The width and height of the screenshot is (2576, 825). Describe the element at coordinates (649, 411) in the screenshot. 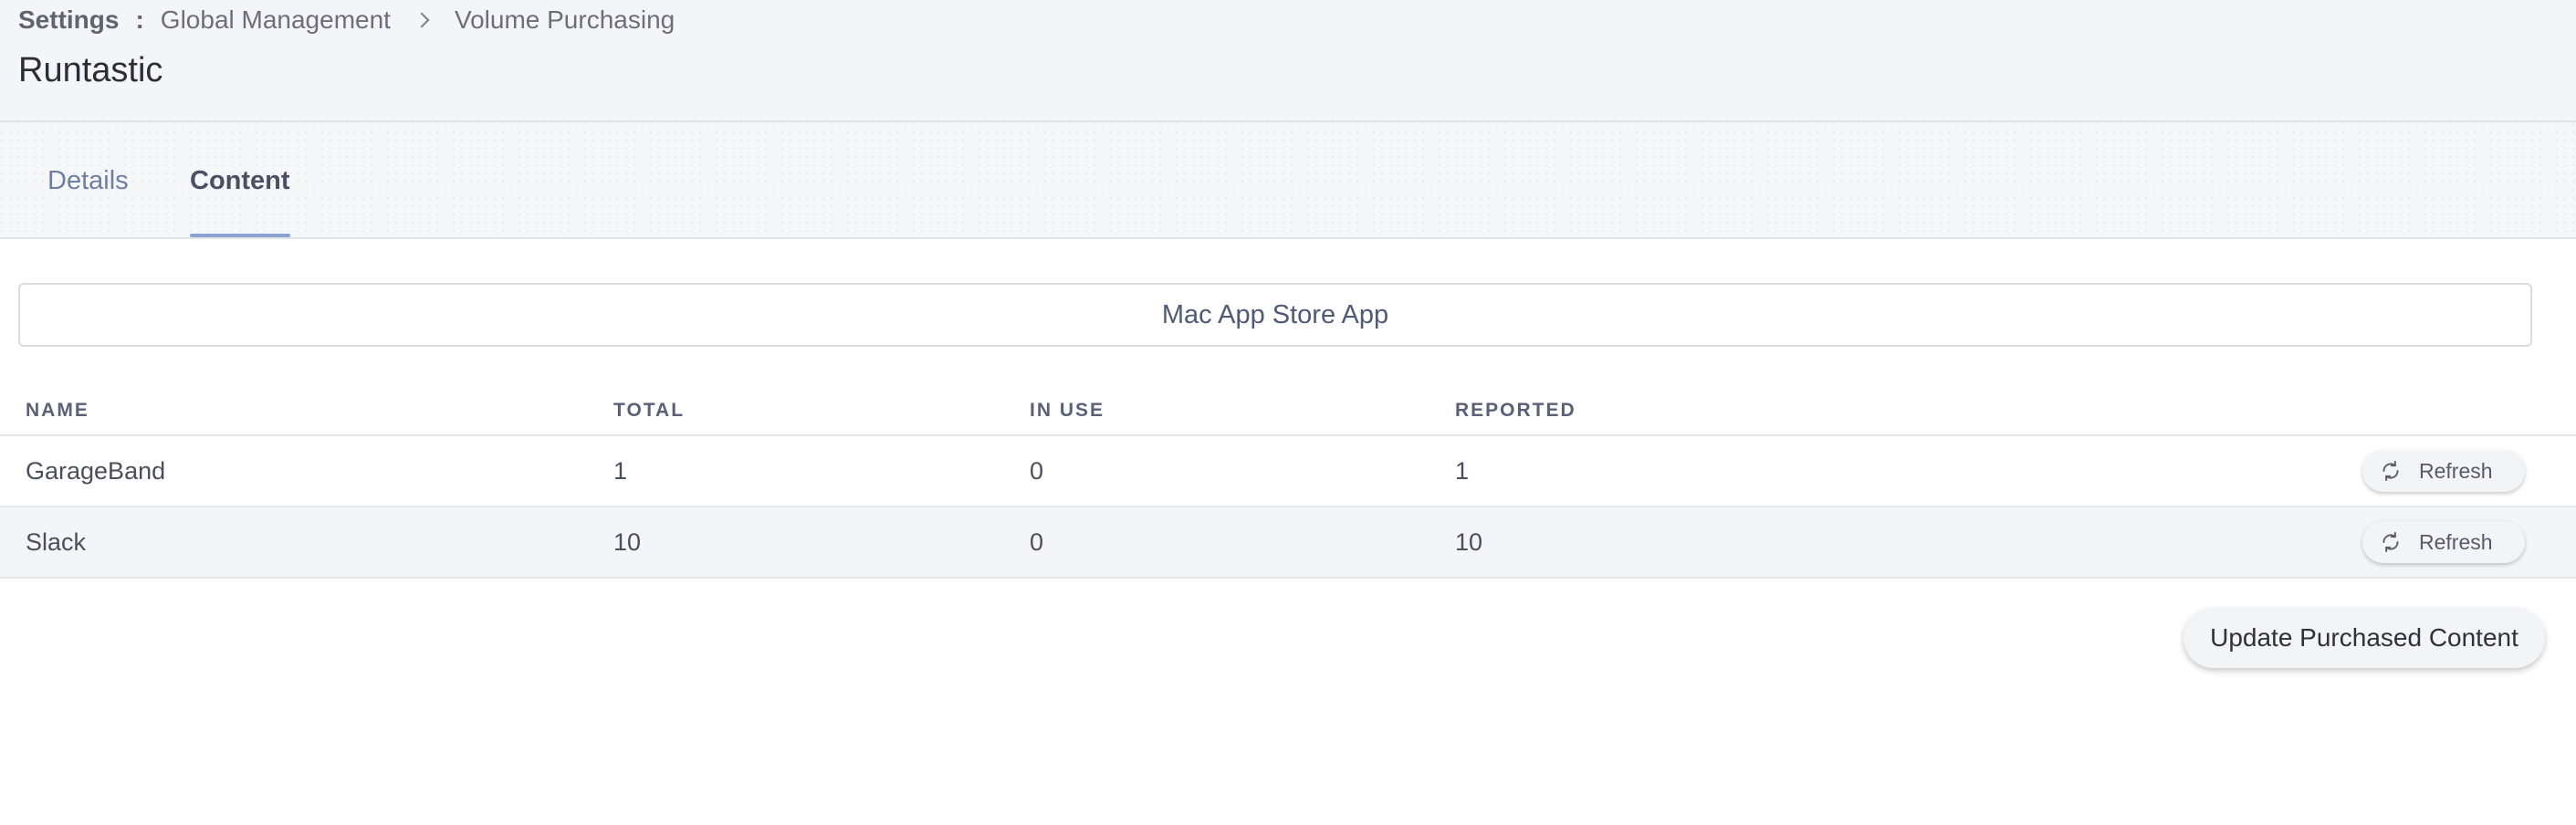

I see `column-header-total: TOTAL` at that location.